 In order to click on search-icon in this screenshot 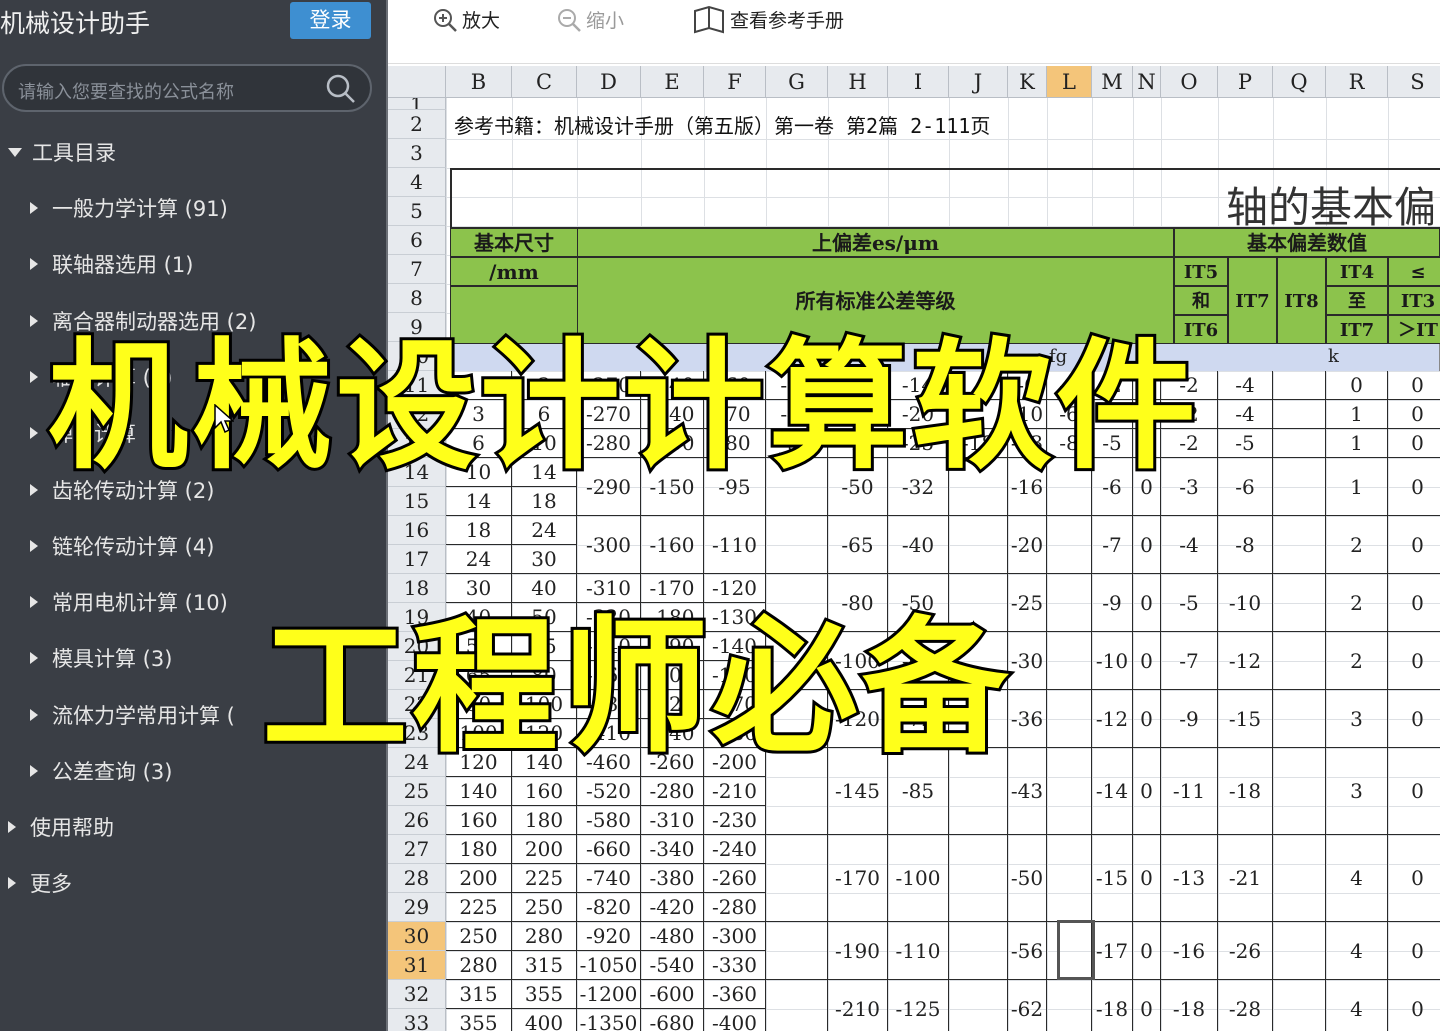, I will do `click(341, 91)`.